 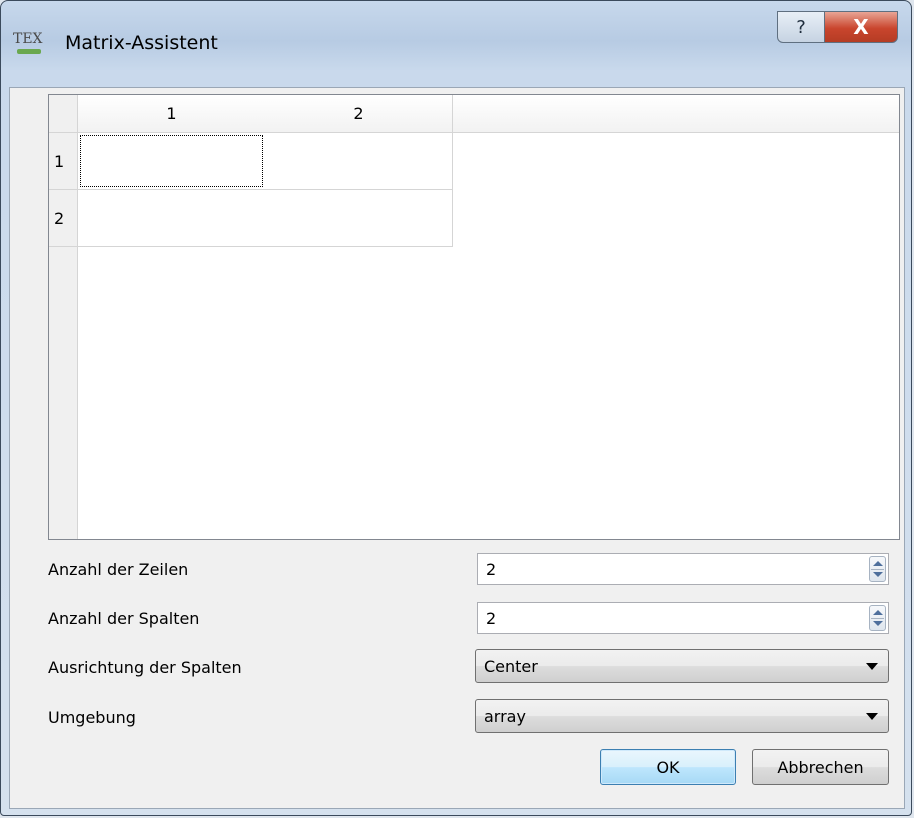 What do you see at coordinates (172, 114) in the screenshot?
I see `column-header-1: 1` at bounding box center [172, 114].